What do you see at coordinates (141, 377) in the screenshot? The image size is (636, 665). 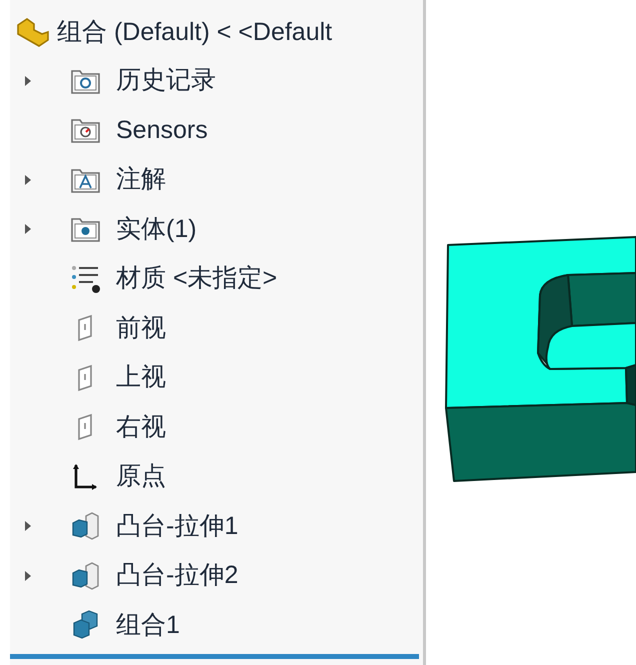 I see `tree-item-label: 上视` at bounding box center [141, 377].